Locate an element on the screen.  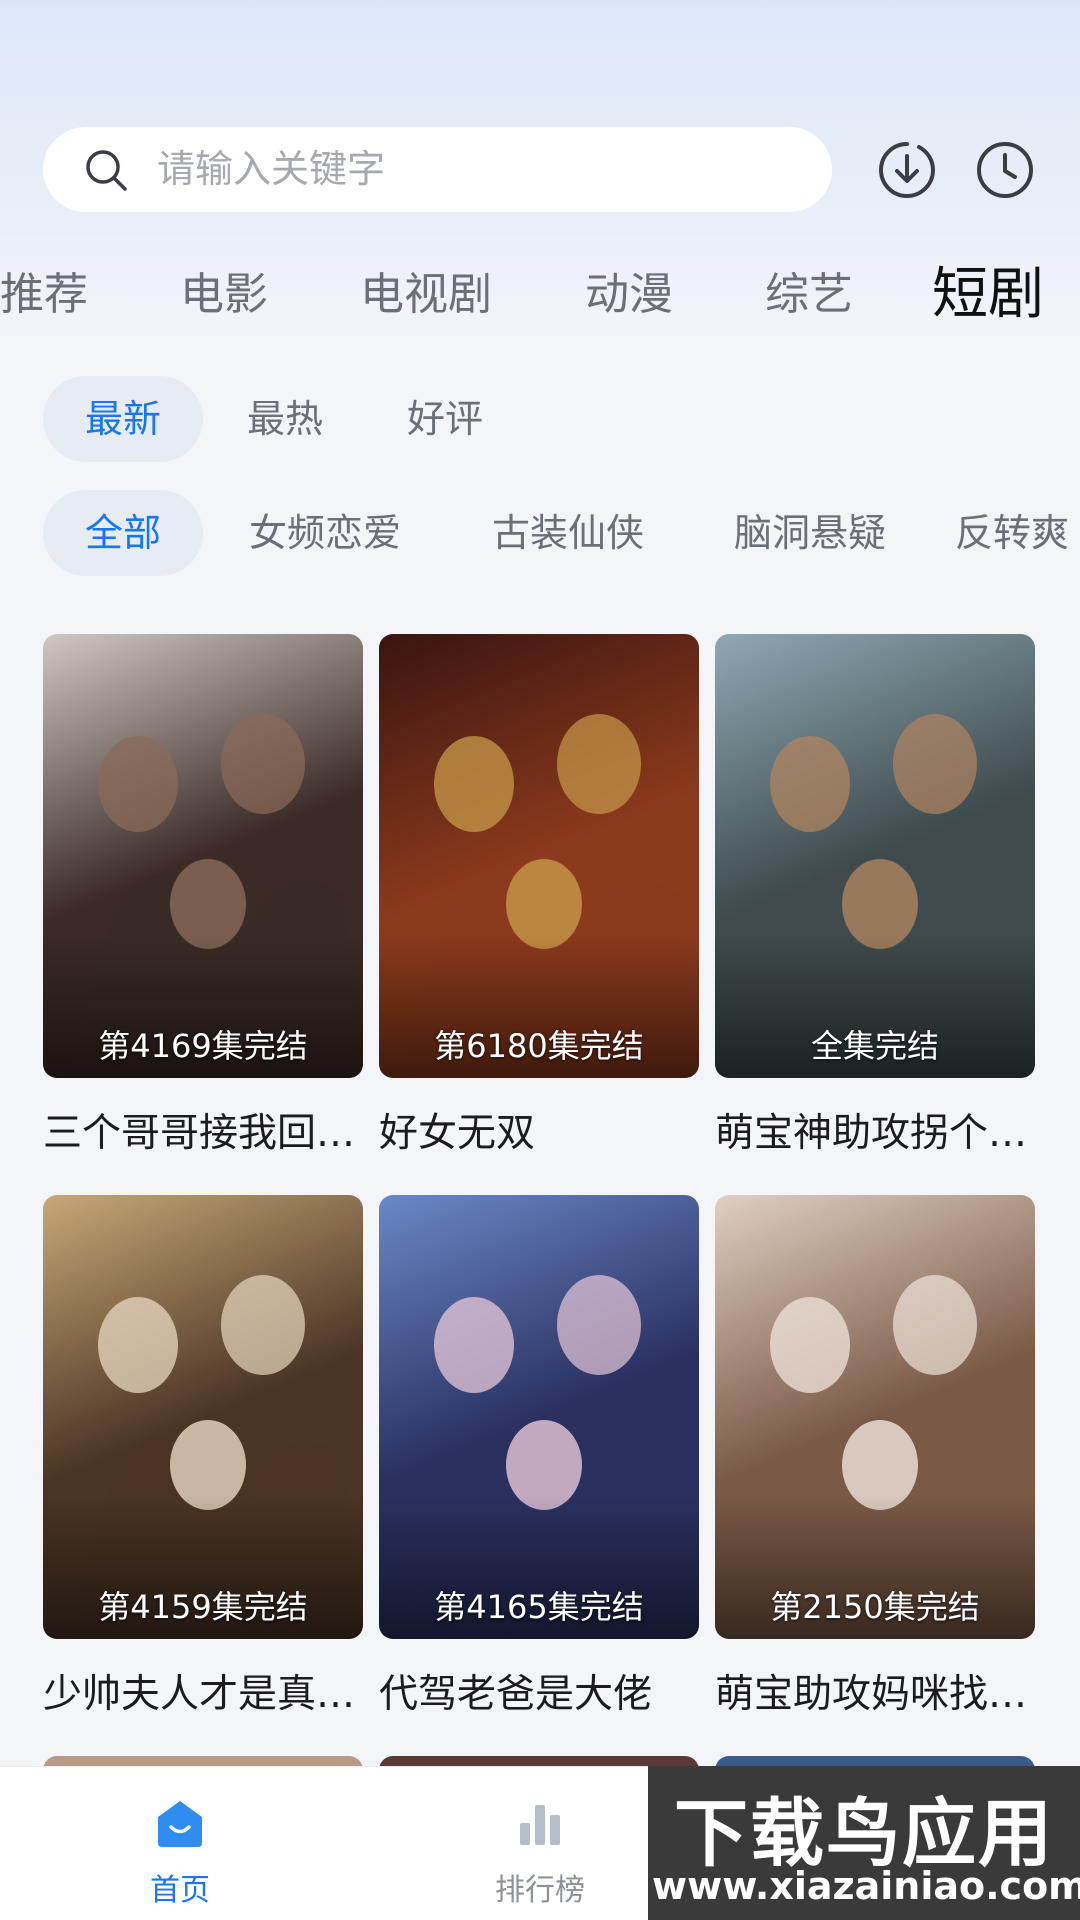
sort-hottest: 最热 is located at coordinates (285, 419).